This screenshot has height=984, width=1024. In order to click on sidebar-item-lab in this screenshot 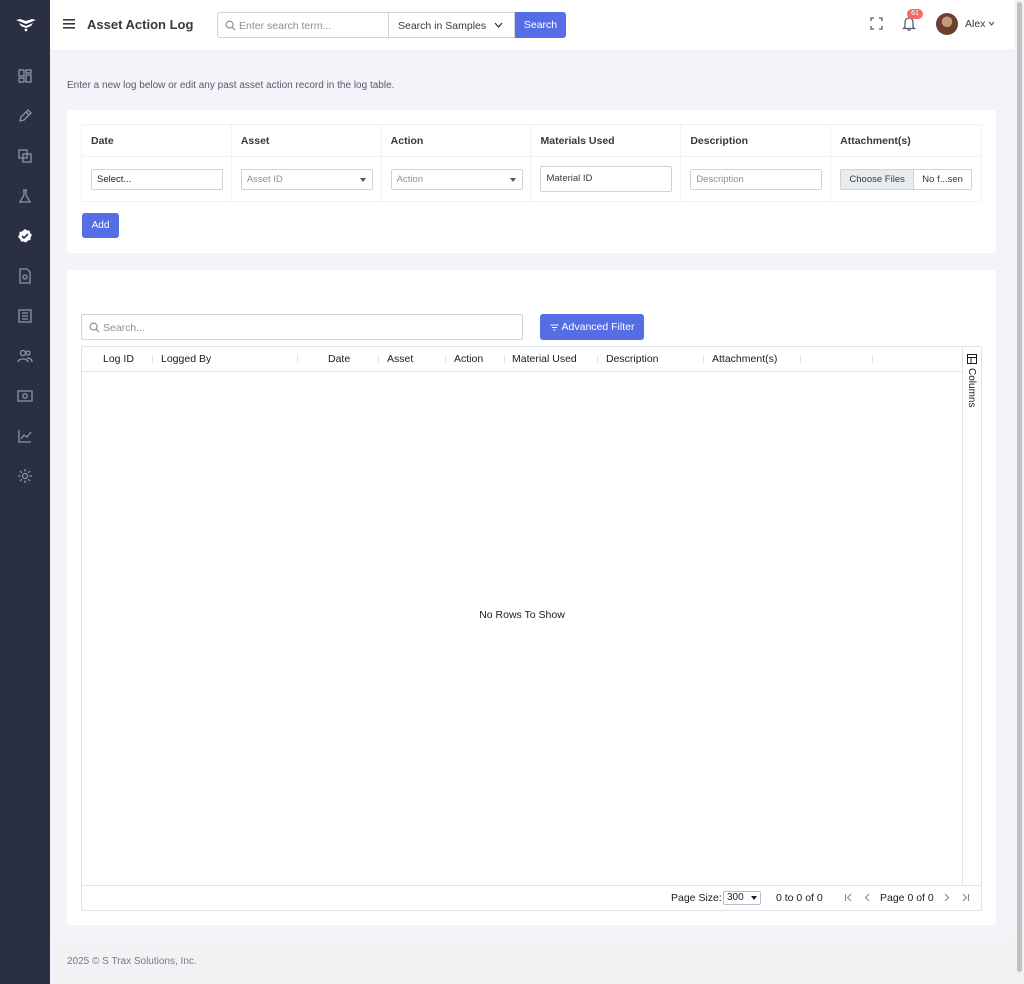, I will do `click(25, 196)`.